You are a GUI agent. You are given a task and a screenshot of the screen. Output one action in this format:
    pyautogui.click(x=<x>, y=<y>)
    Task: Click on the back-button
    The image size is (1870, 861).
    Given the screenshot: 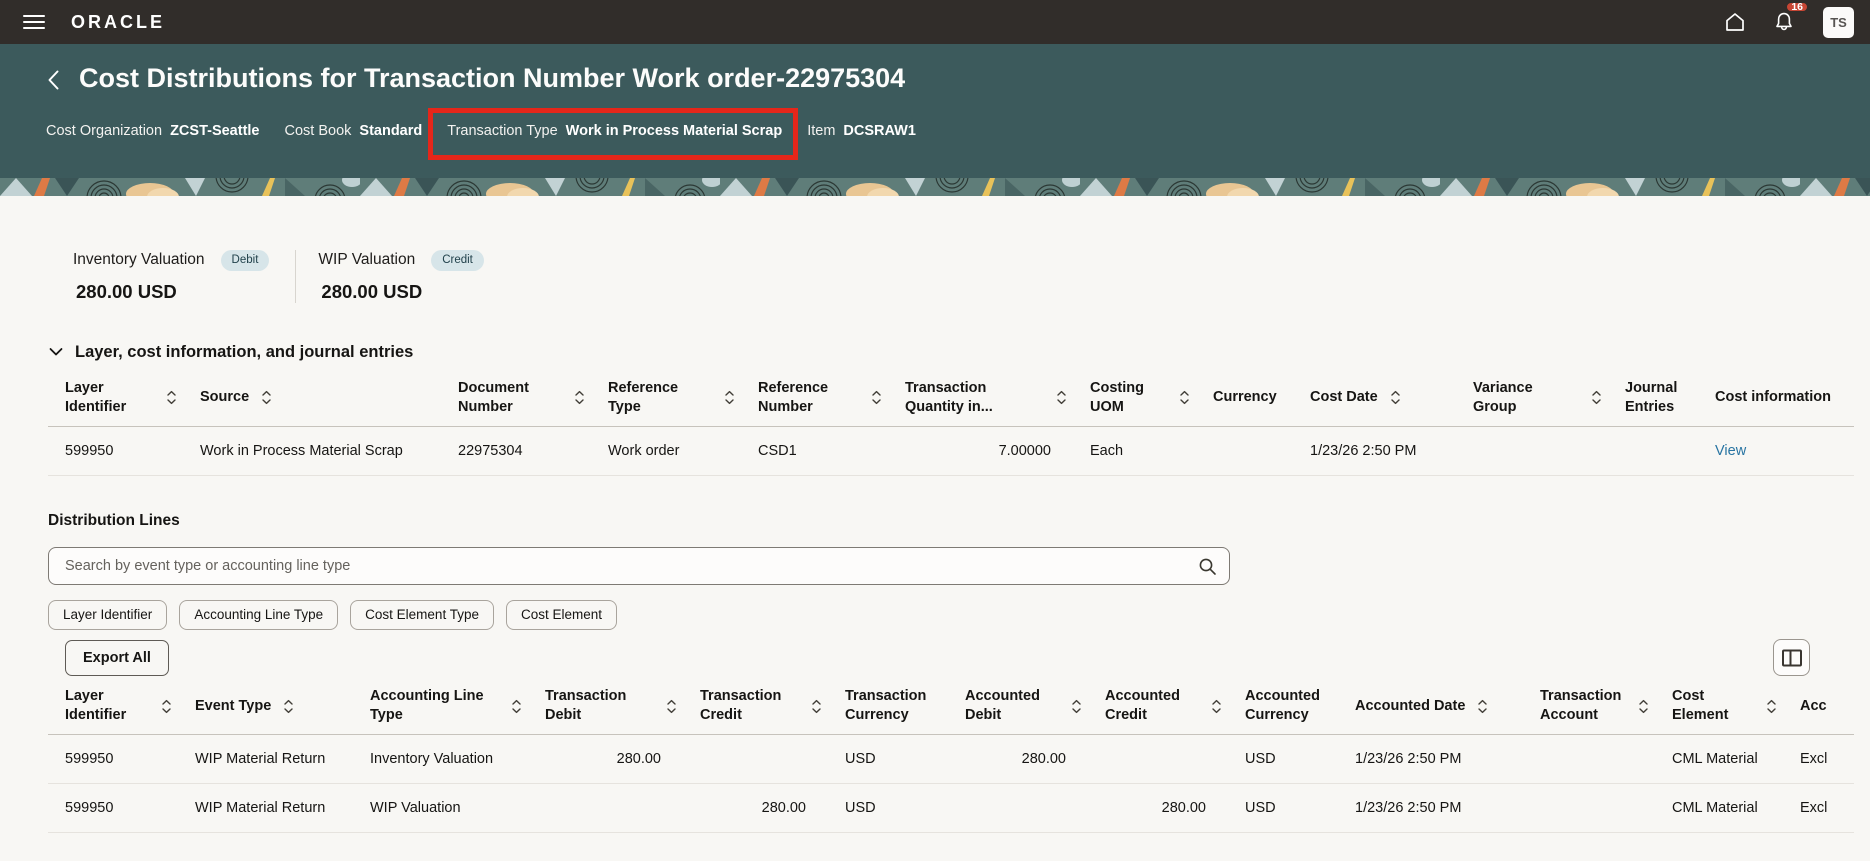 What is the action you would take?
    pyautogui.click(x=53, y=78)
    